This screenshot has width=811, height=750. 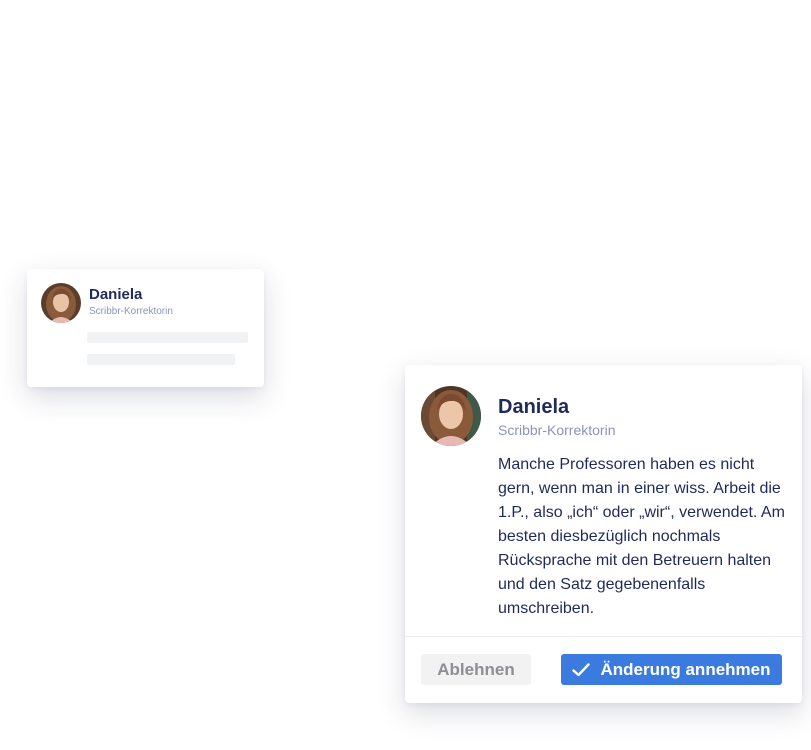 I want to click on check-icon, so click(x=581, y=669).